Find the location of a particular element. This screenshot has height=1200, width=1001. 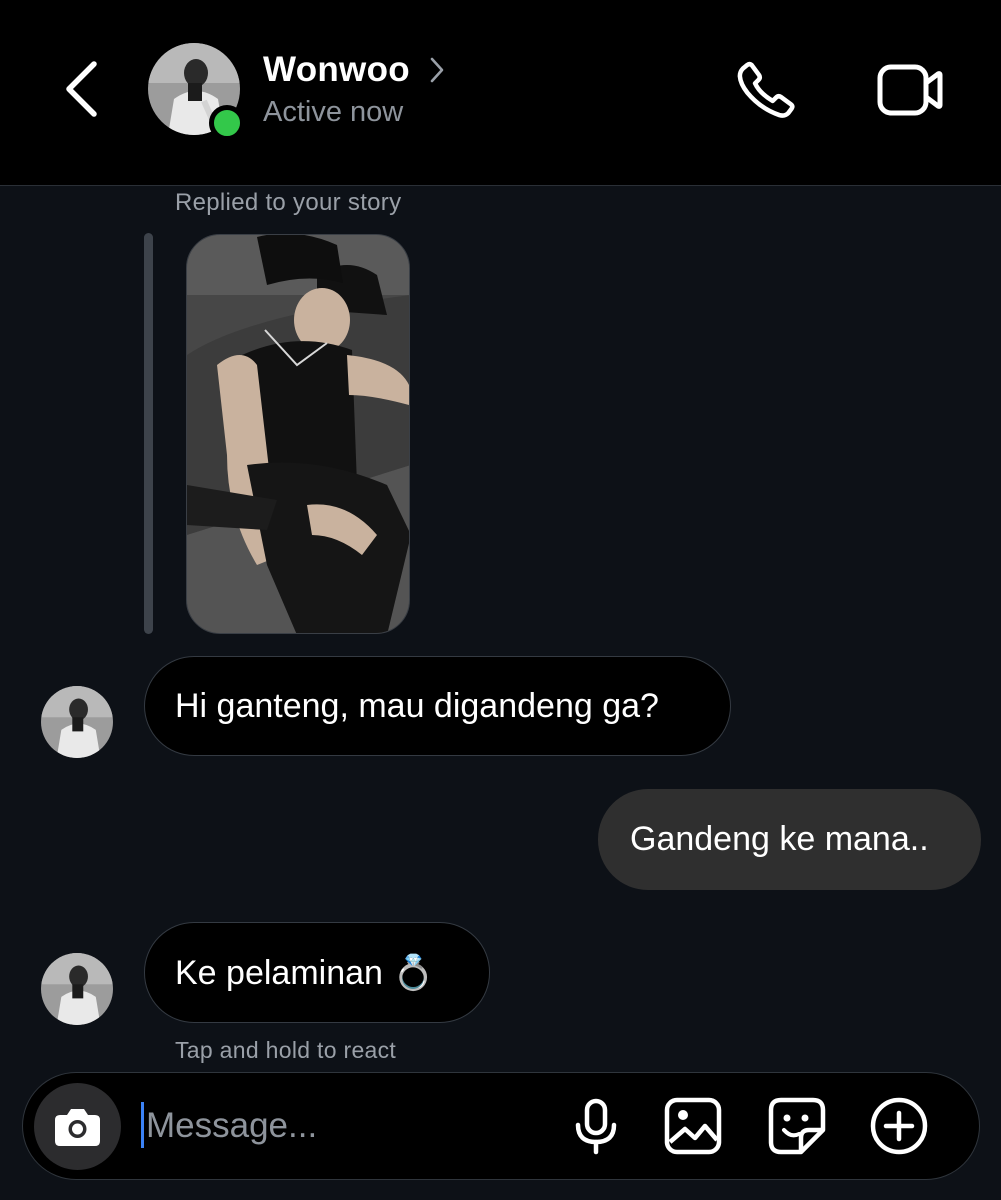

voice-message-button is located at coordinates (596, 1126).